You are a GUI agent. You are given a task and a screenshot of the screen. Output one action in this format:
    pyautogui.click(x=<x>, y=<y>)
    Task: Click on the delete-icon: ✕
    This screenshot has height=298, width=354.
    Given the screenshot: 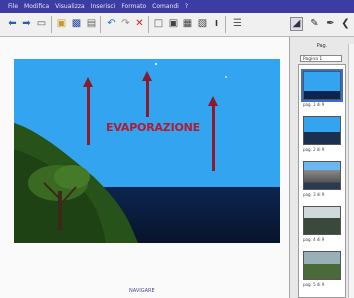 What is the action you would take?
    pyautogui.click(x=139, y=24)
    